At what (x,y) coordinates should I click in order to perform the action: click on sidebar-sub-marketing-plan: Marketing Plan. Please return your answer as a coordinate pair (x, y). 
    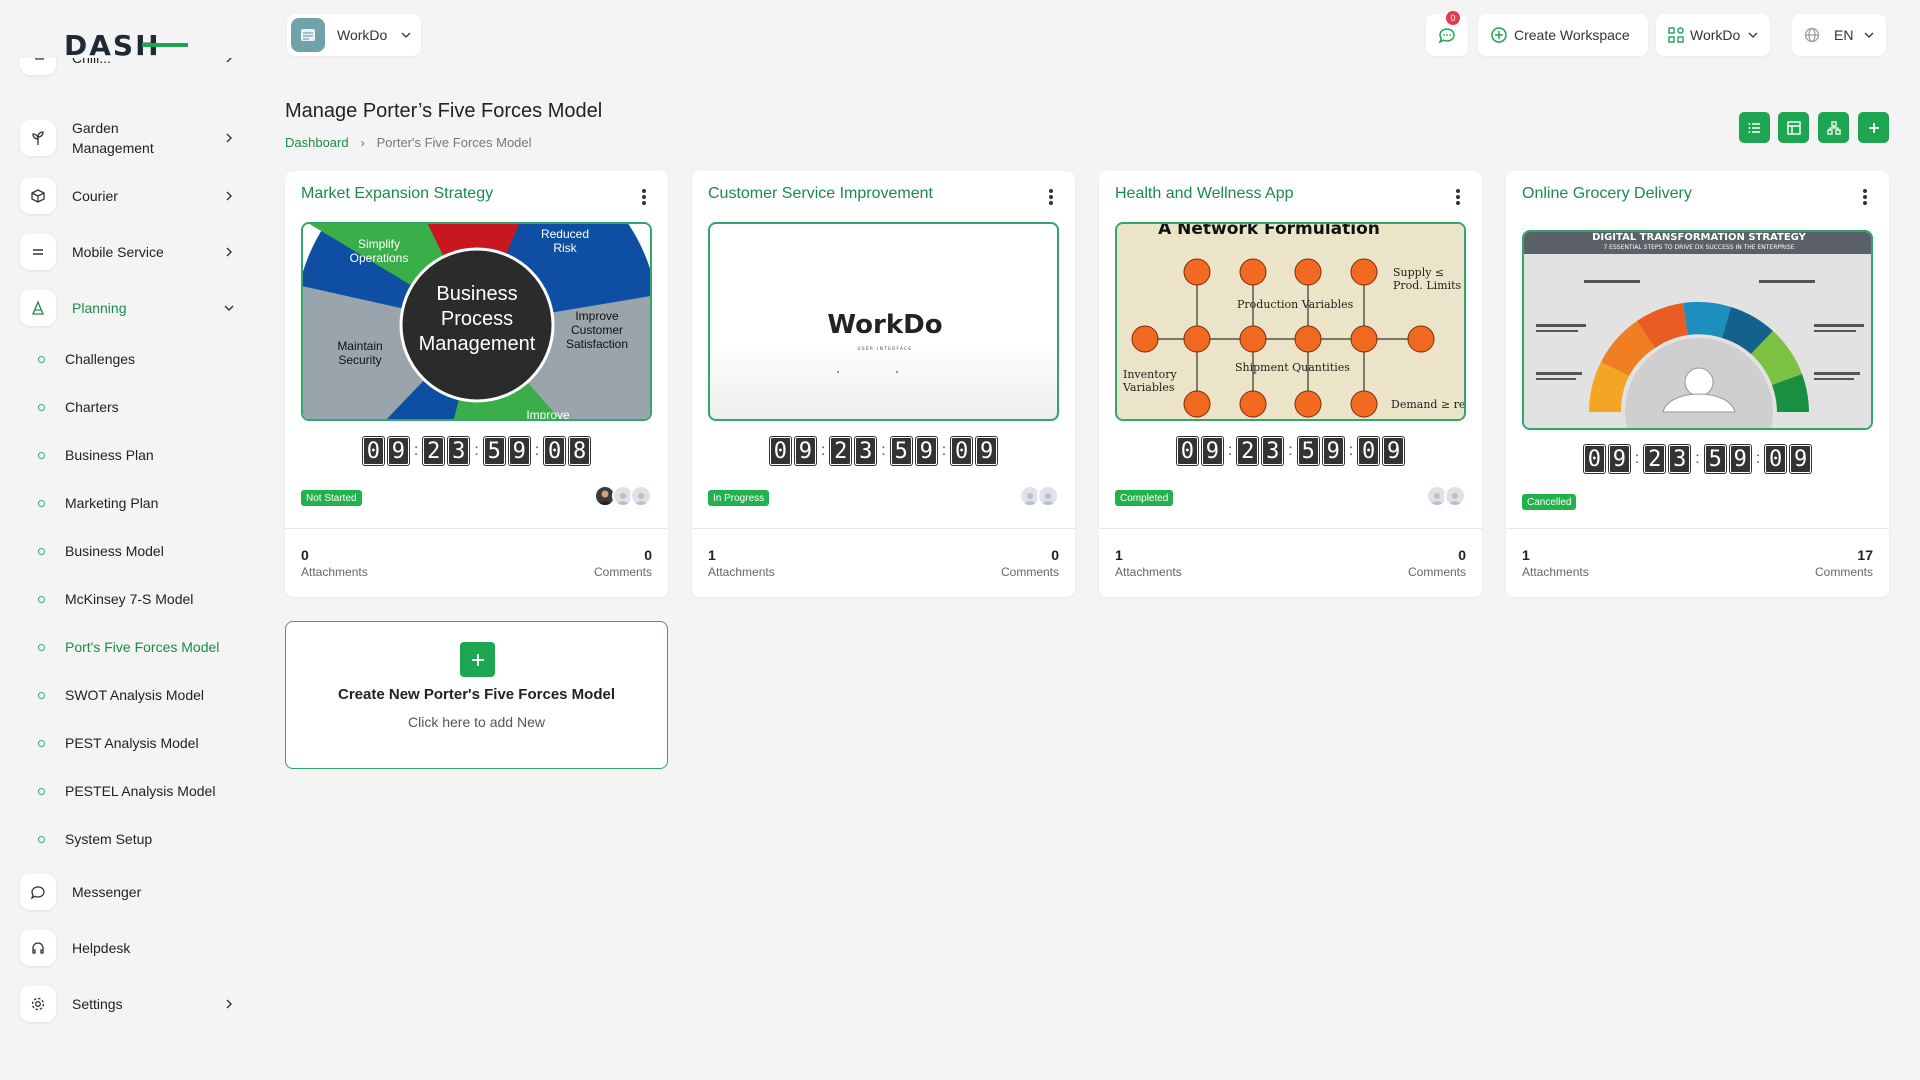
    Looking at the image, I should click on (98, 503).